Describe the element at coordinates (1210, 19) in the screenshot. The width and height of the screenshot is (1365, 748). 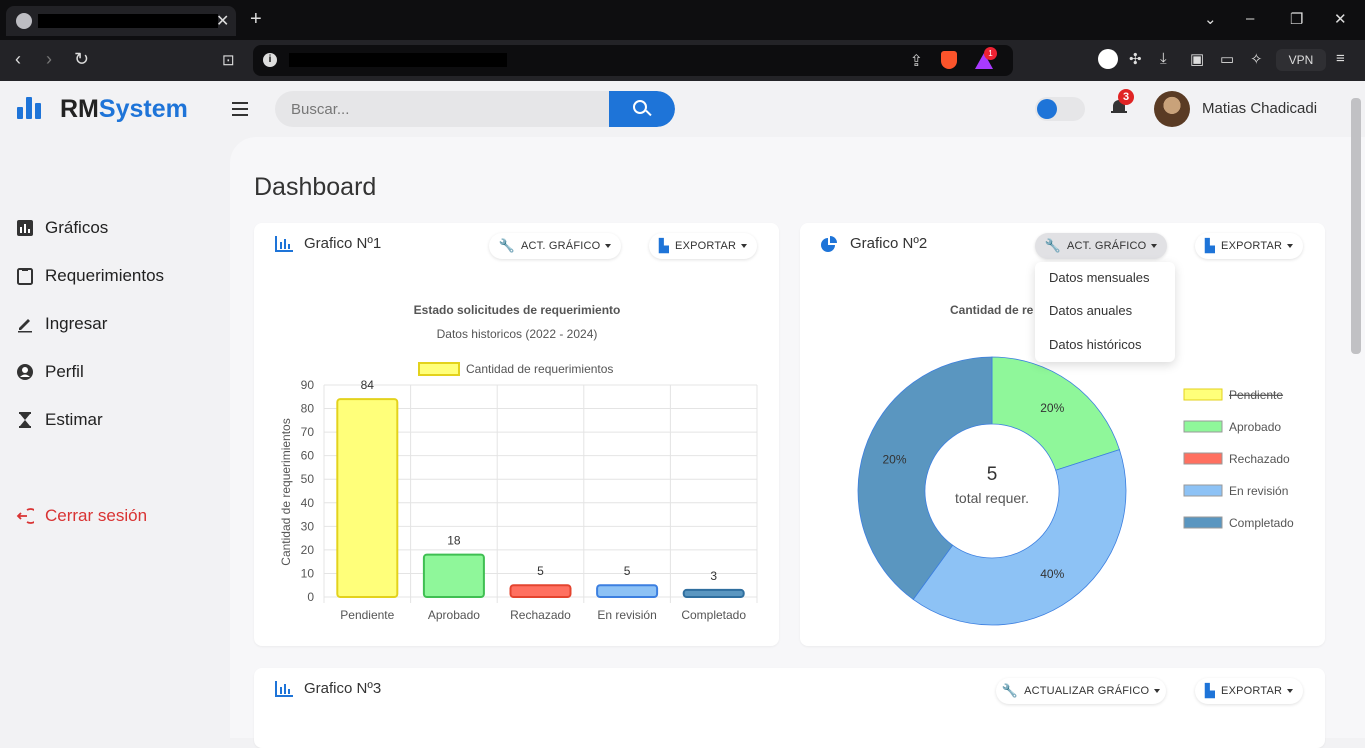
I see `tab-list-chevron-icon: ⌄` at that location.